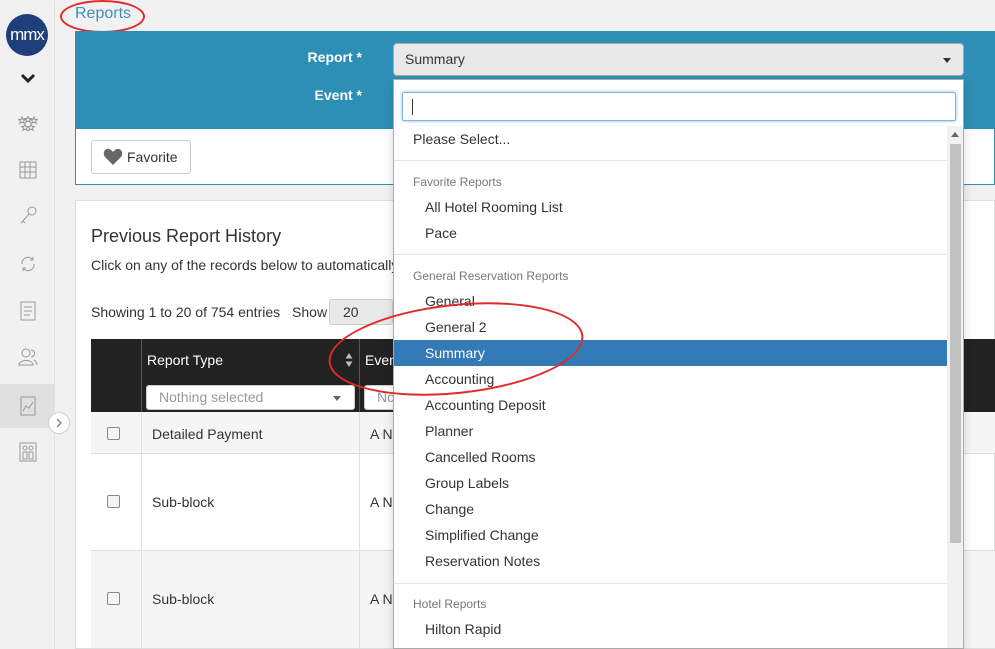 This screenshot has width=995, height=649. Describe the element at coordinates (670, 535) in the screenshot. I see `option-simplified-change: Simplified Change` at that location.